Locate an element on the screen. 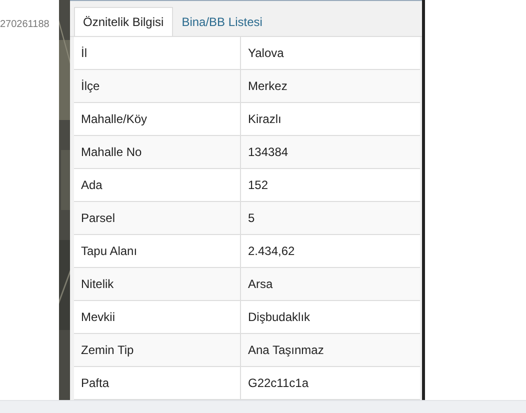  table-cell-text: Dişbudaklık is located at coordinates (279, 317).